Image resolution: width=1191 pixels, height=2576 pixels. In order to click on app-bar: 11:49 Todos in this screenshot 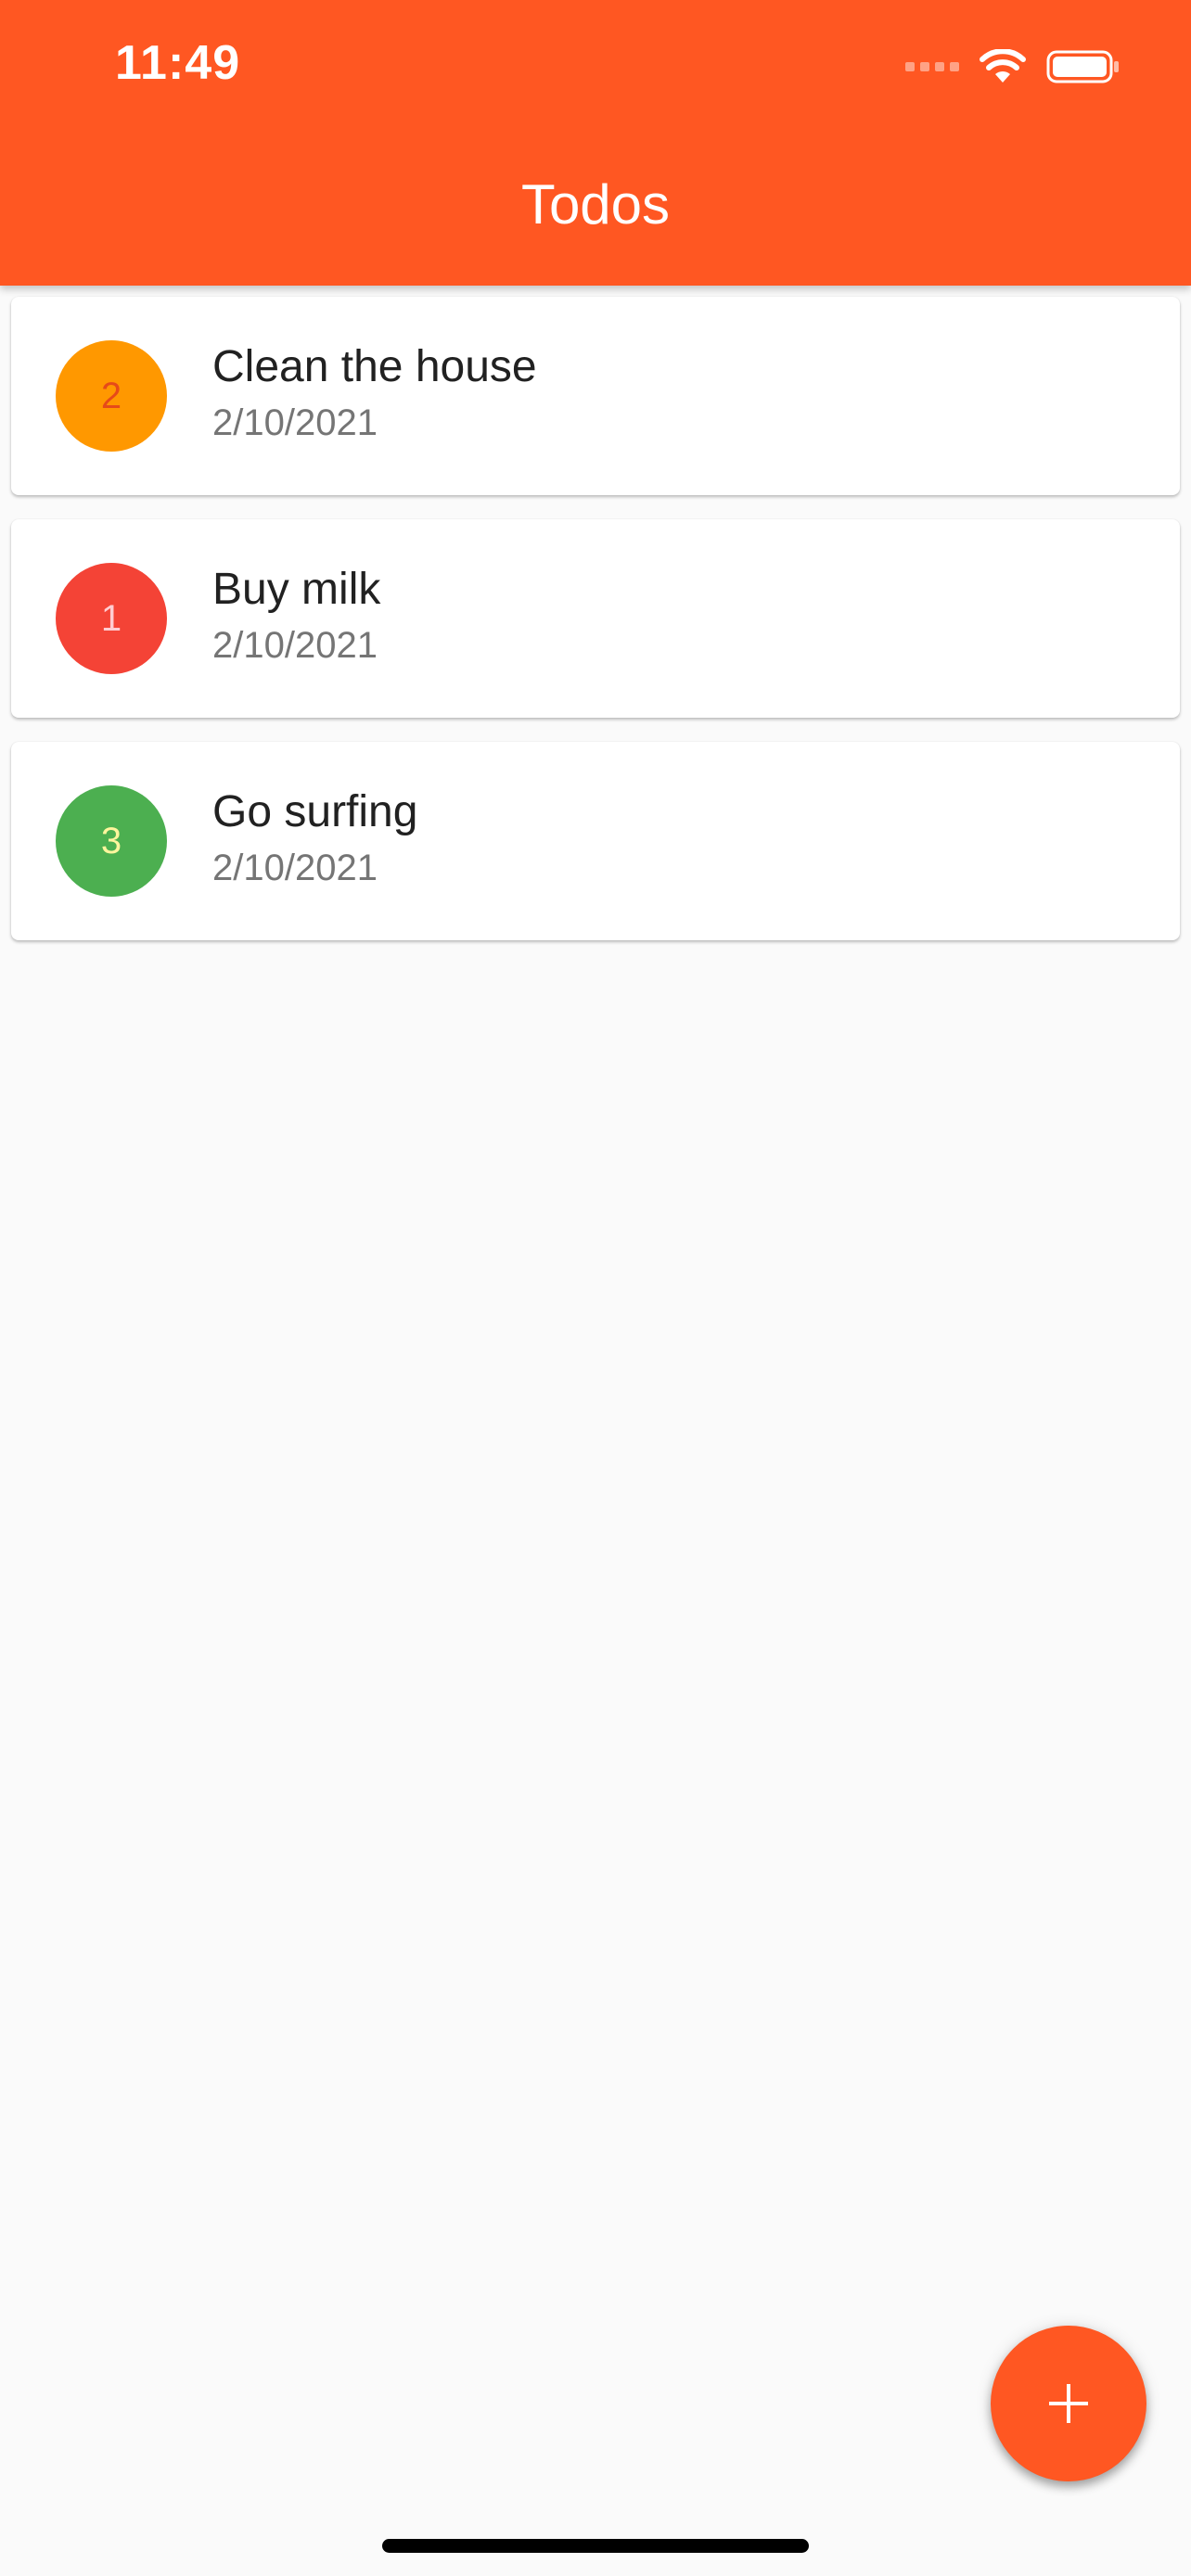, I will do `click(595, 143)`.